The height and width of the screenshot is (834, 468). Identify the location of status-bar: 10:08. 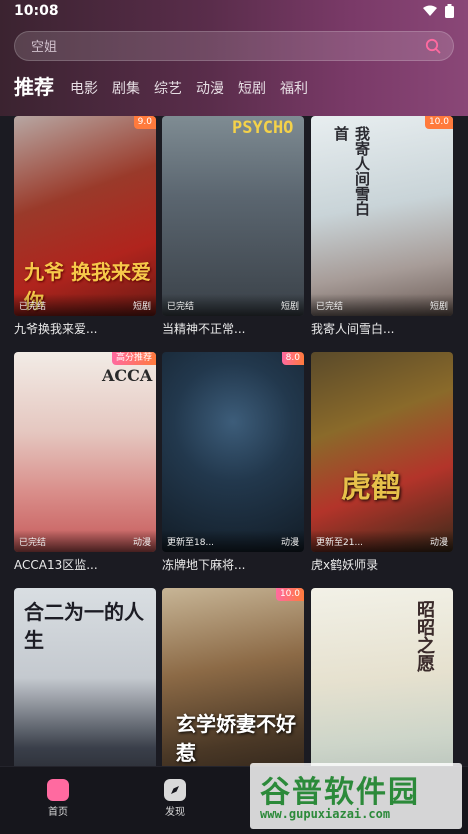
(234, 11).